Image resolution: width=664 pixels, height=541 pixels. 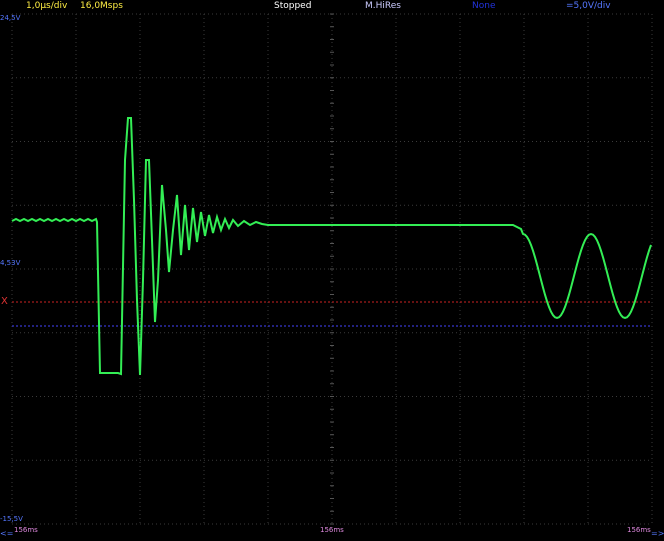 What do you see at coordinates (657, 534) in the screenshot?
I see `scroll-right-arrow: =>` at bounding box center [657, 534].